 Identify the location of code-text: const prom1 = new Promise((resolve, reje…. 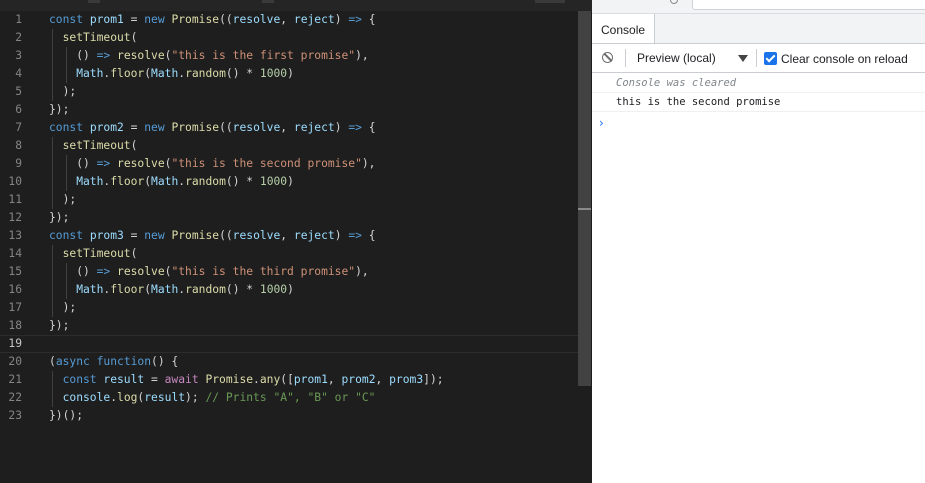
(212, 20).